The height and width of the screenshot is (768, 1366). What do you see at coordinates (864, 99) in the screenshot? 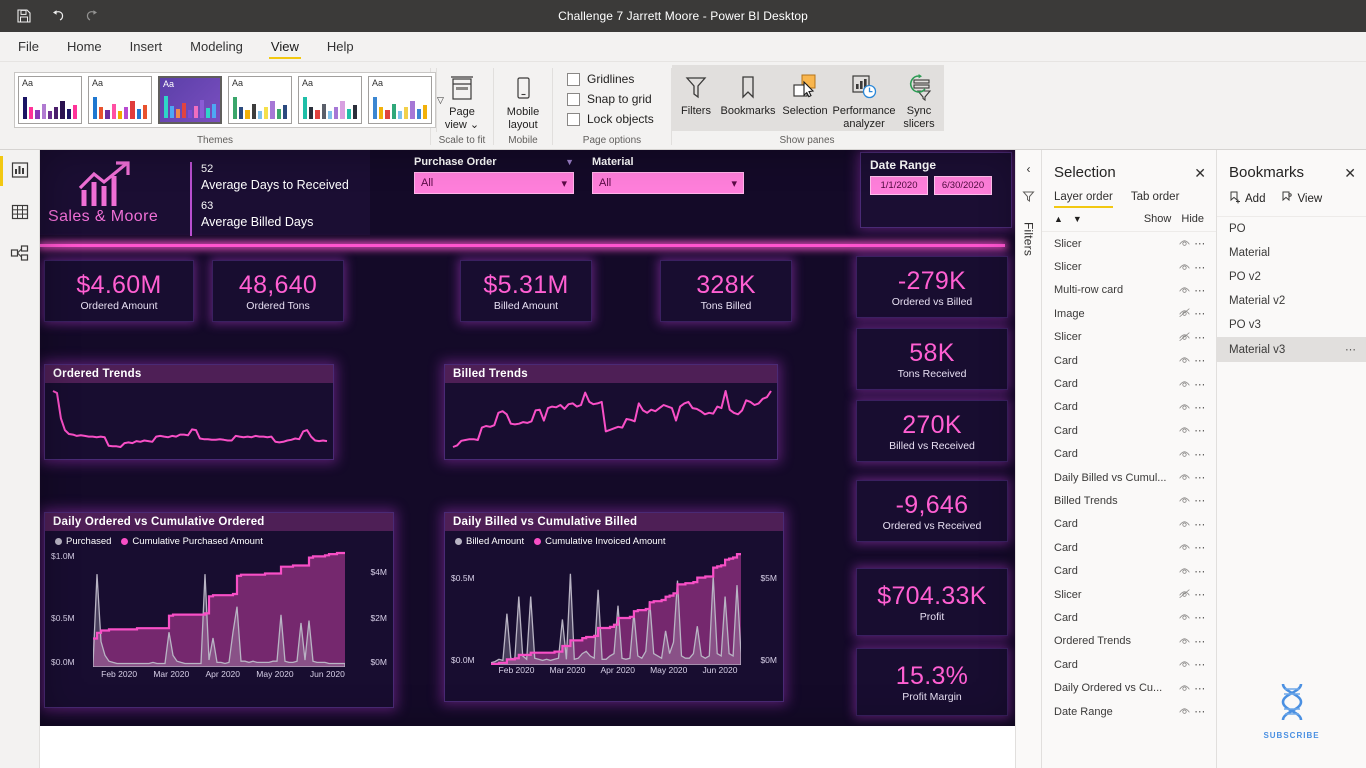
I see `performance-analyzer-button: Performance analyzer` at bounding box center [864, 99].